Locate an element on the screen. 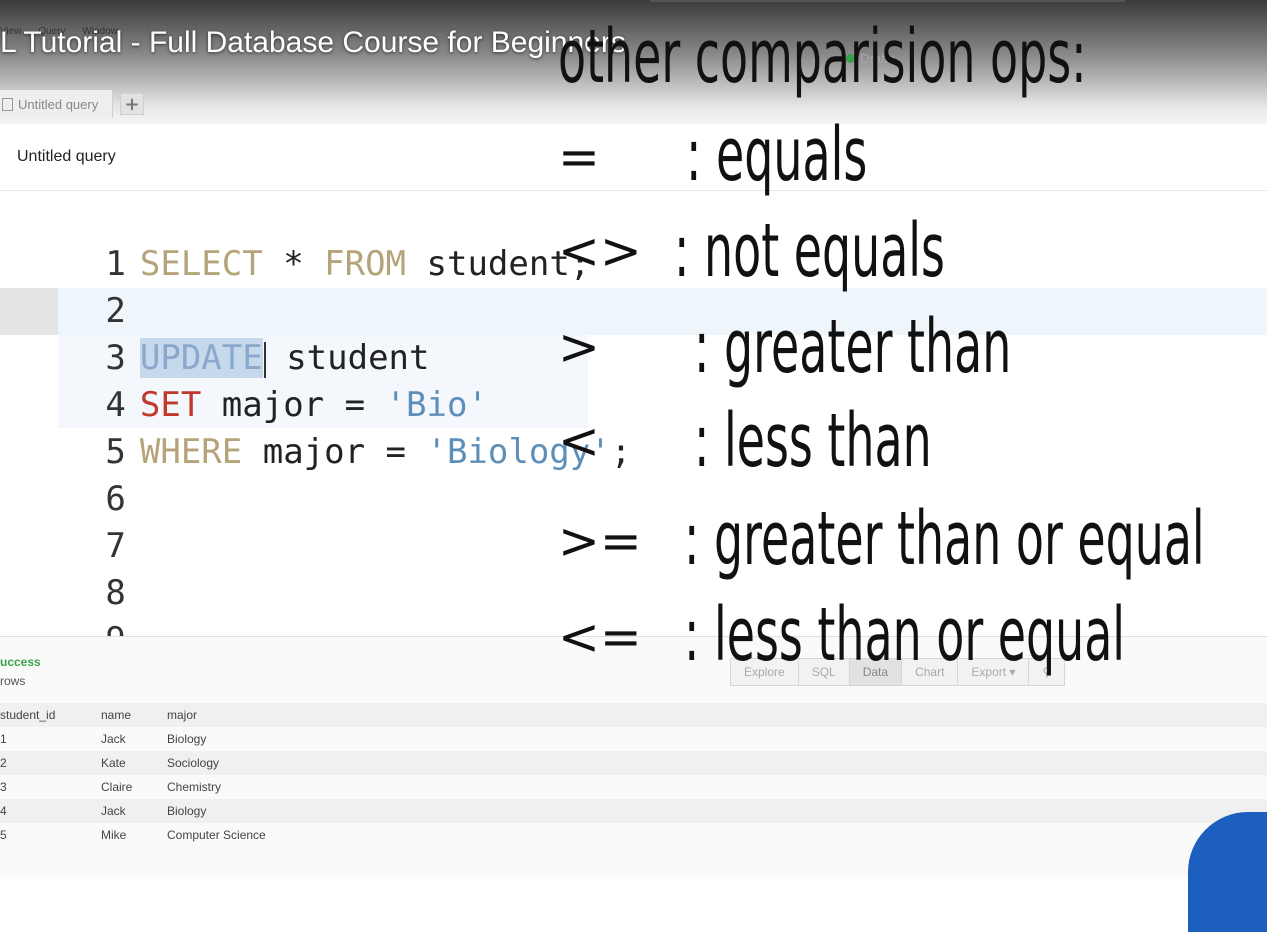  table-cell: 2 is located at coordinates (3, 763).